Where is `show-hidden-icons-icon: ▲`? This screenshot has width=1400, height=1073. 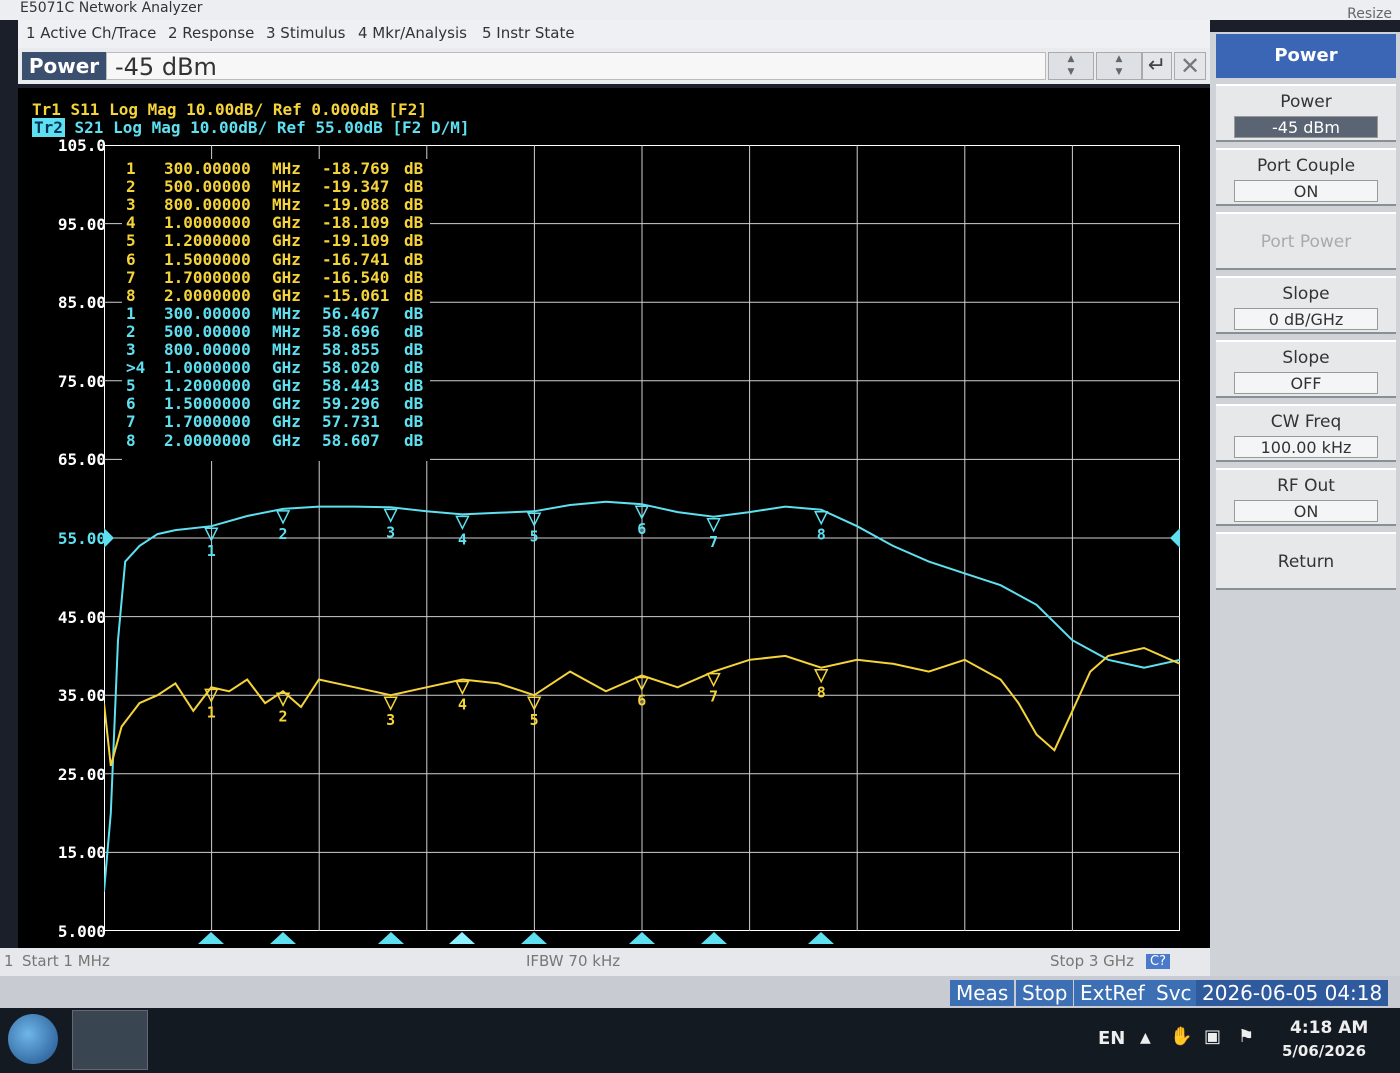
show-hidden-icons-icon: ▲ is located at coordinates (1145, 1038).